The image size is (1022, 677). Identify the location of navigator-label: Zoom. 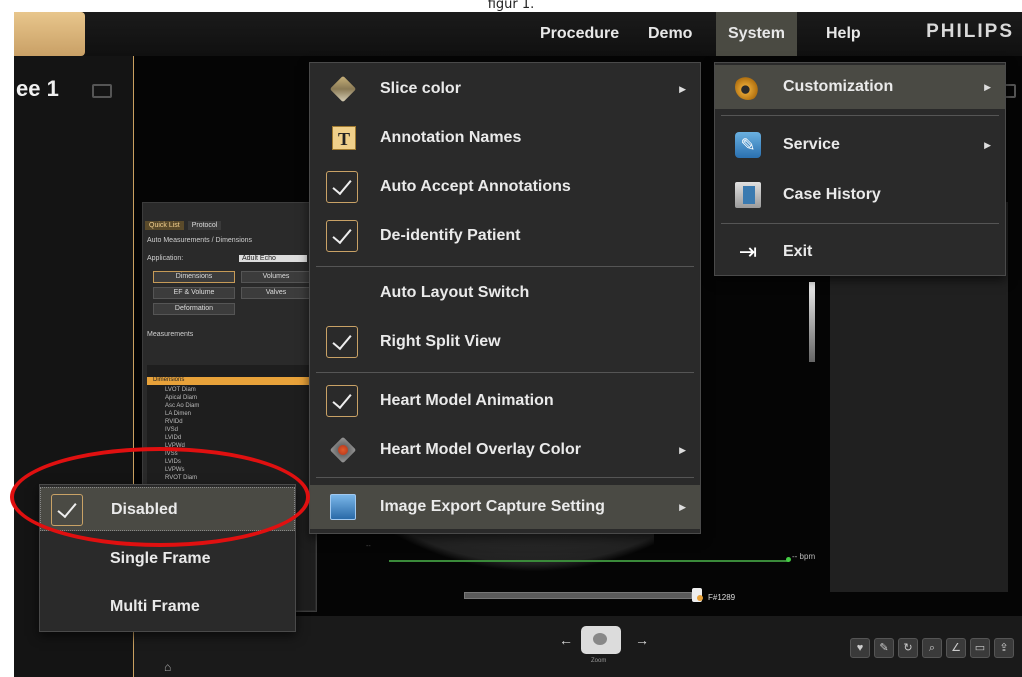
(599, 661).